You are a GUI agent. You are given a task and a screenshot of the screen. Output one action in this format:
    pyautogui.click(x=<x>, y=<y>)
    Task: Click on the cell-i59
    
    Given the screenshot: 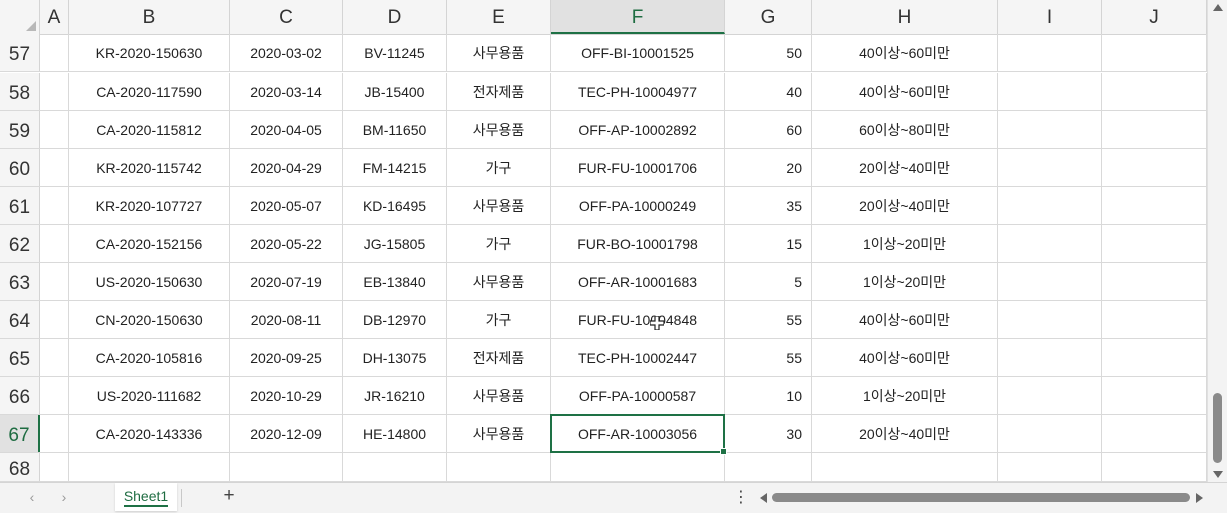 What is the action you would take?
    pyautogui.click(x=1050, y=129)
    